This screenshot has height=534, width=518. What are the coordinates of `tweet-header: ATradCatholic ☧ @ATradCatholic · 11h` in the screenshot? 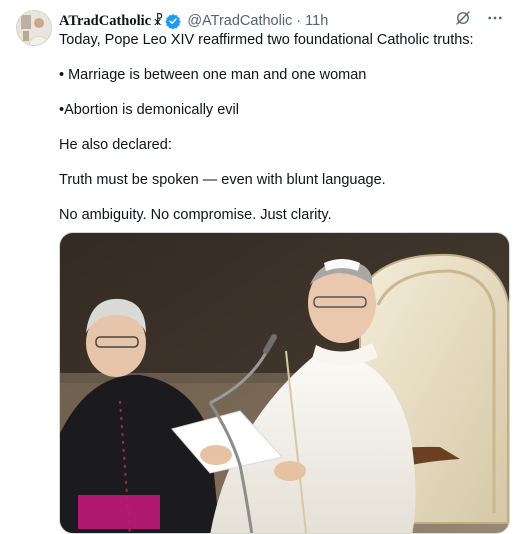 It's located at (281, 21).